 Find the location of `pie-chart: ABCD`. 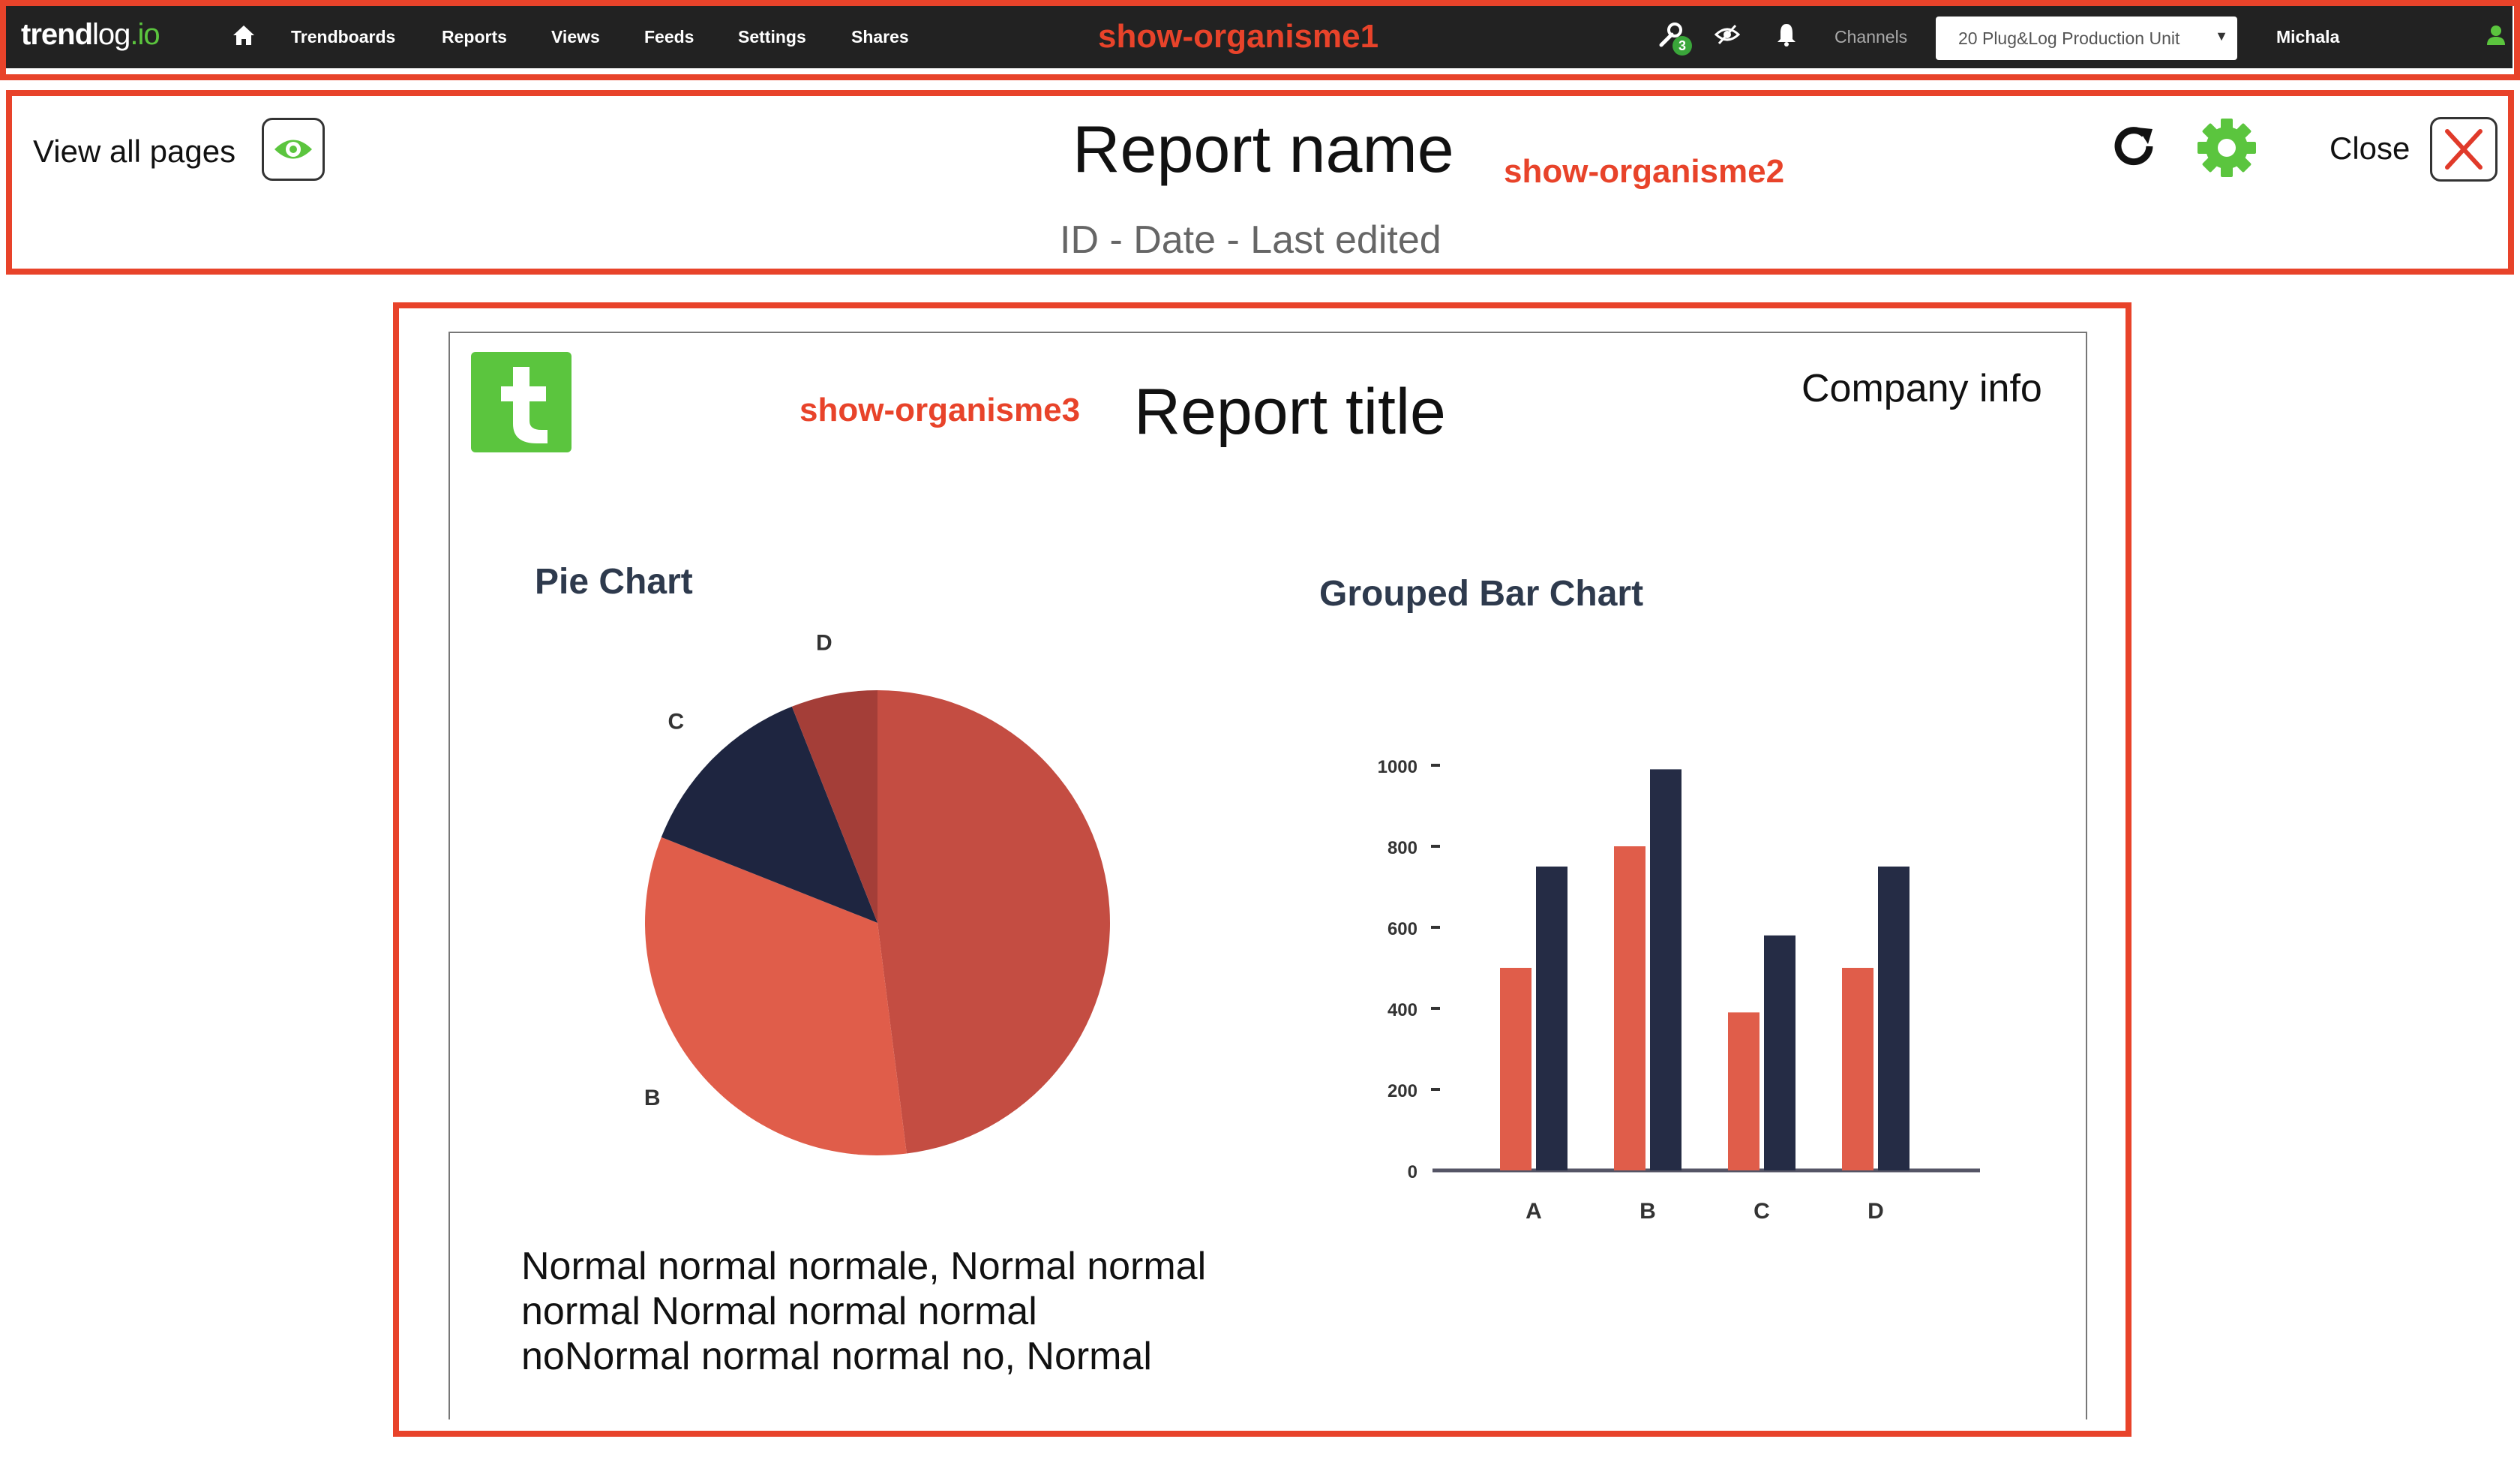

pie-chart: ABCD is located at coordinates (877, 893).